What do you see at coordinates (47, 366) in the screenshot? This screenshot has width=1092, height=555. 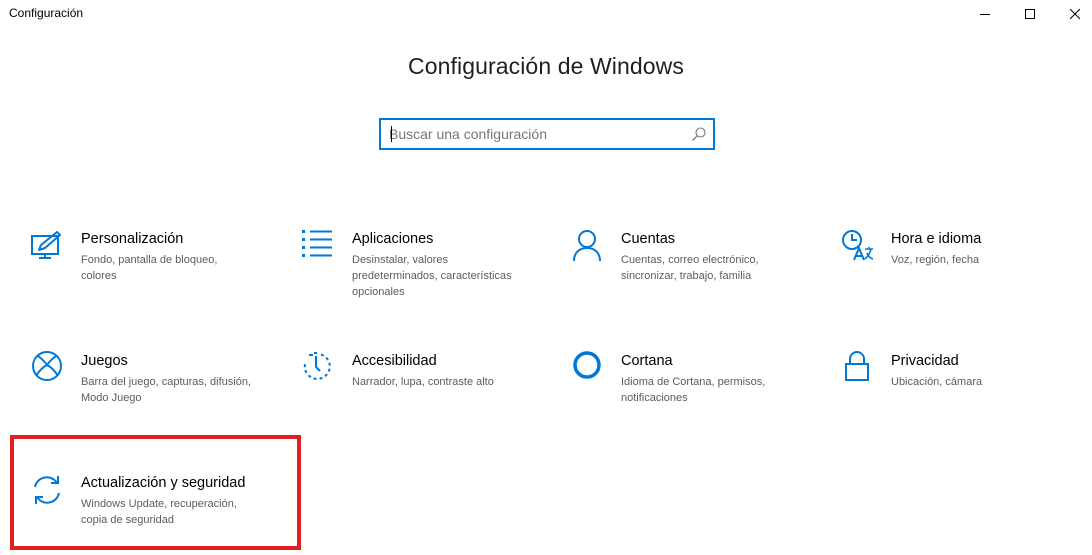 I see `gaming-icon` at bounding box center [47, 366].